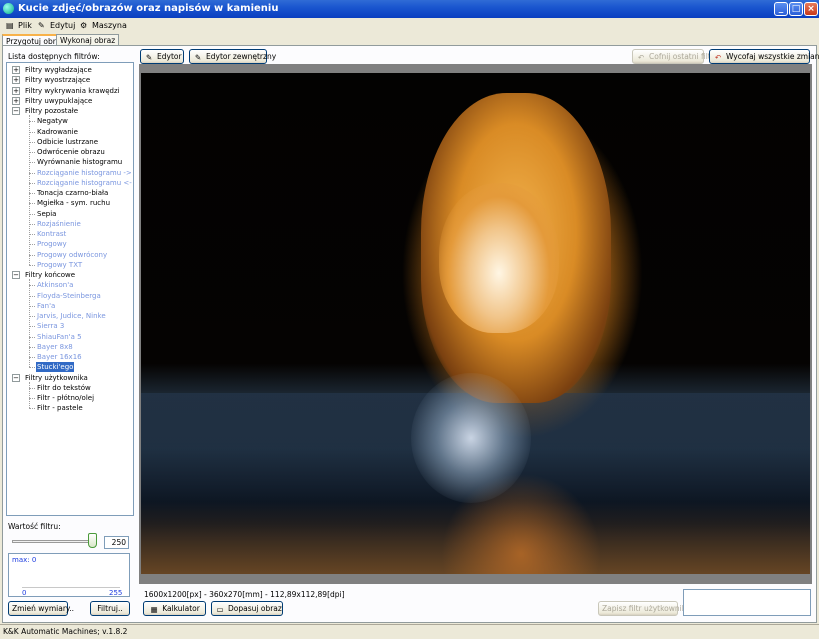 The height and width of the screenshot is (639, 819). What do you see at coordinates (51, 326) in the screenshot?
I see `tree-item-label: Sierra 3` at bounding box center [51, 326].